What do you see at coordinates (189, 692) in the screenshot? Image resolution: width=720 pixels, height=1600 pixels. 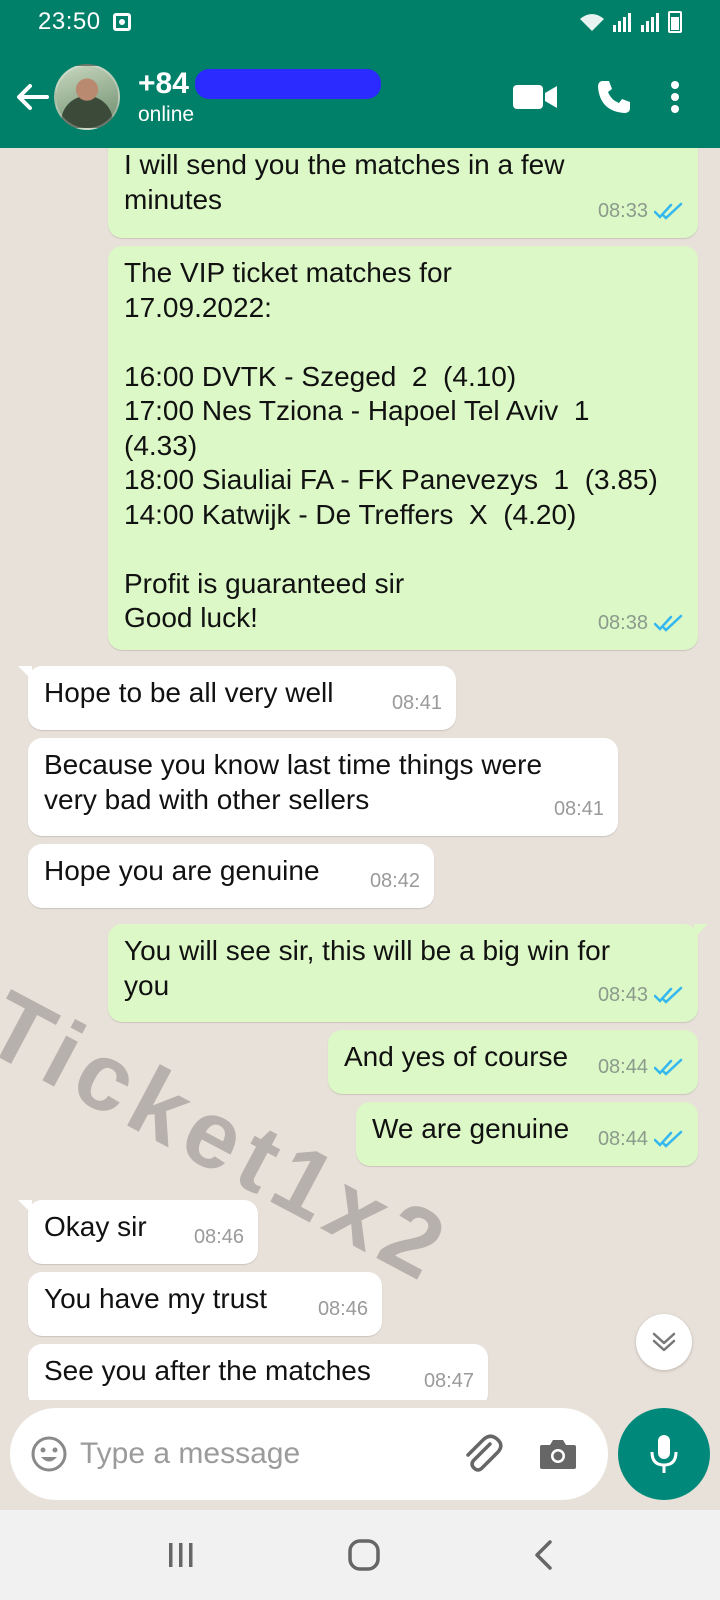 I see `message-text: Hope to be all very well` at bounding box center [189, 692].